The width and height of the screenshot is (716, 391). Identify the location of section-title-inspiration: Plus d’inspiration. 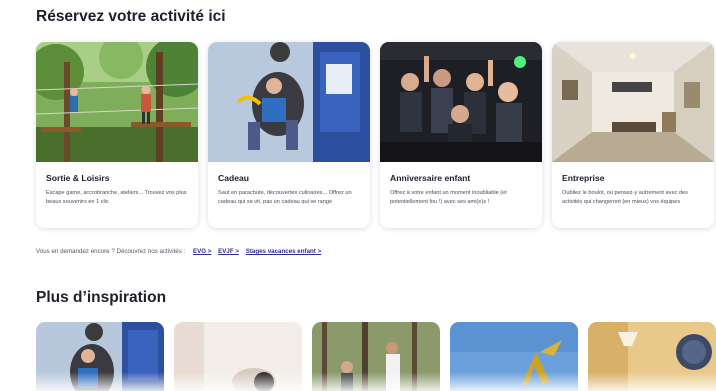
(101, 297).